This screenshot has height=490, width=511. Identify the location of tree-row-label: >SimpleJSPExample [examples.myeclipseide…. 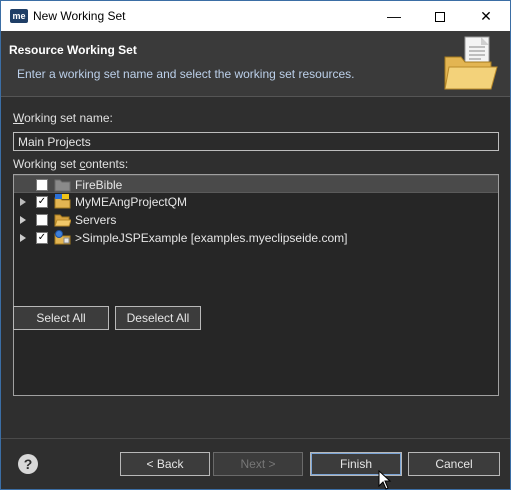
(211, 238).